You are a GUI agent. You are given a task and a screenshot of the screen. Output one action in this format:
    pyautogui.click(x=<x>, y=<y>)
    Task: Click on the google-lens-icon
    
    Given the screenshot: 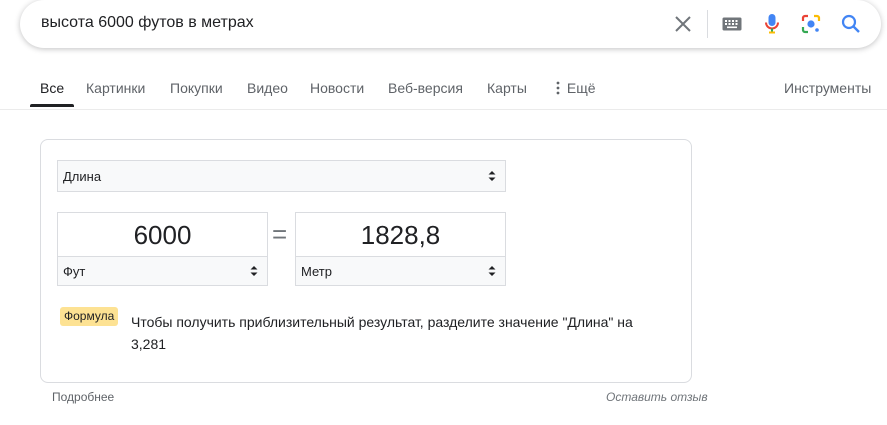 What is the action you would take?
    pyautogui.click(x=811, y=24)
    